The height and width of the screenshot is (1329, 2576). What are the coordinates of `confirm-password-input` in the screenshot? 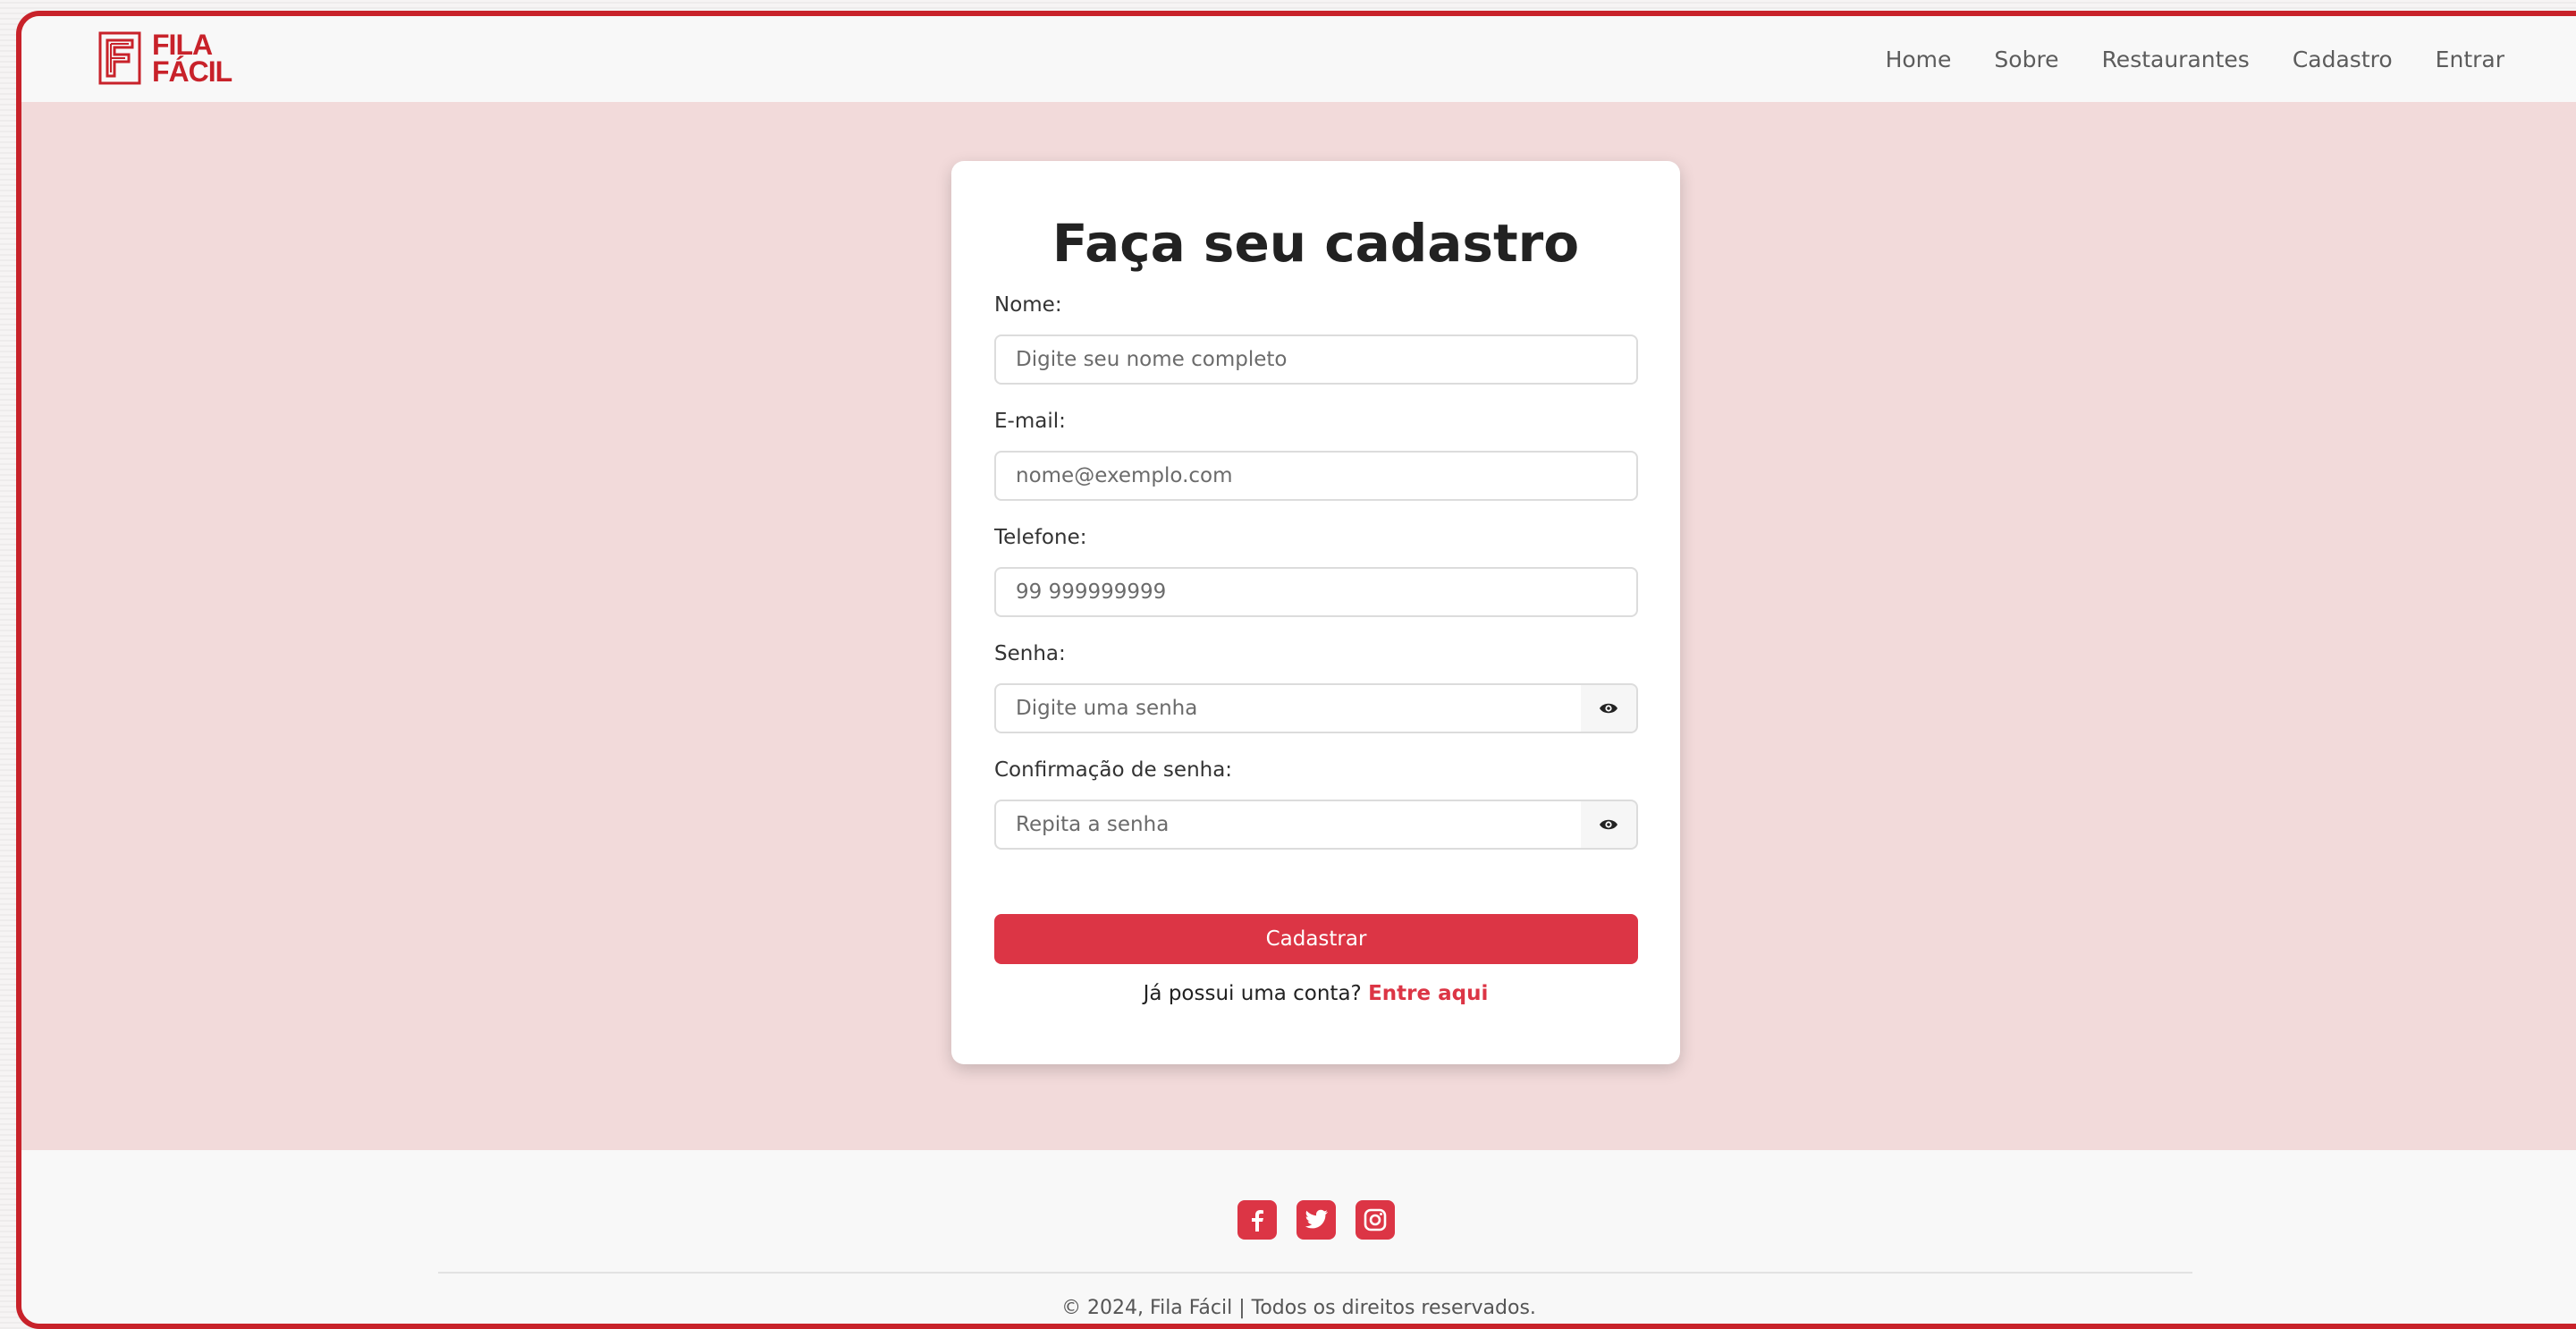 It's located at (1288, 825).